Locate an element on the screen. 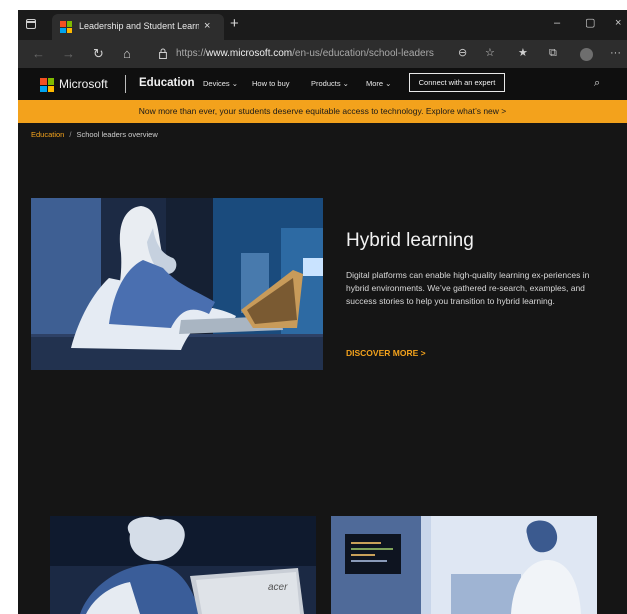  forward-icon: → is located at coordinates (68, 54).